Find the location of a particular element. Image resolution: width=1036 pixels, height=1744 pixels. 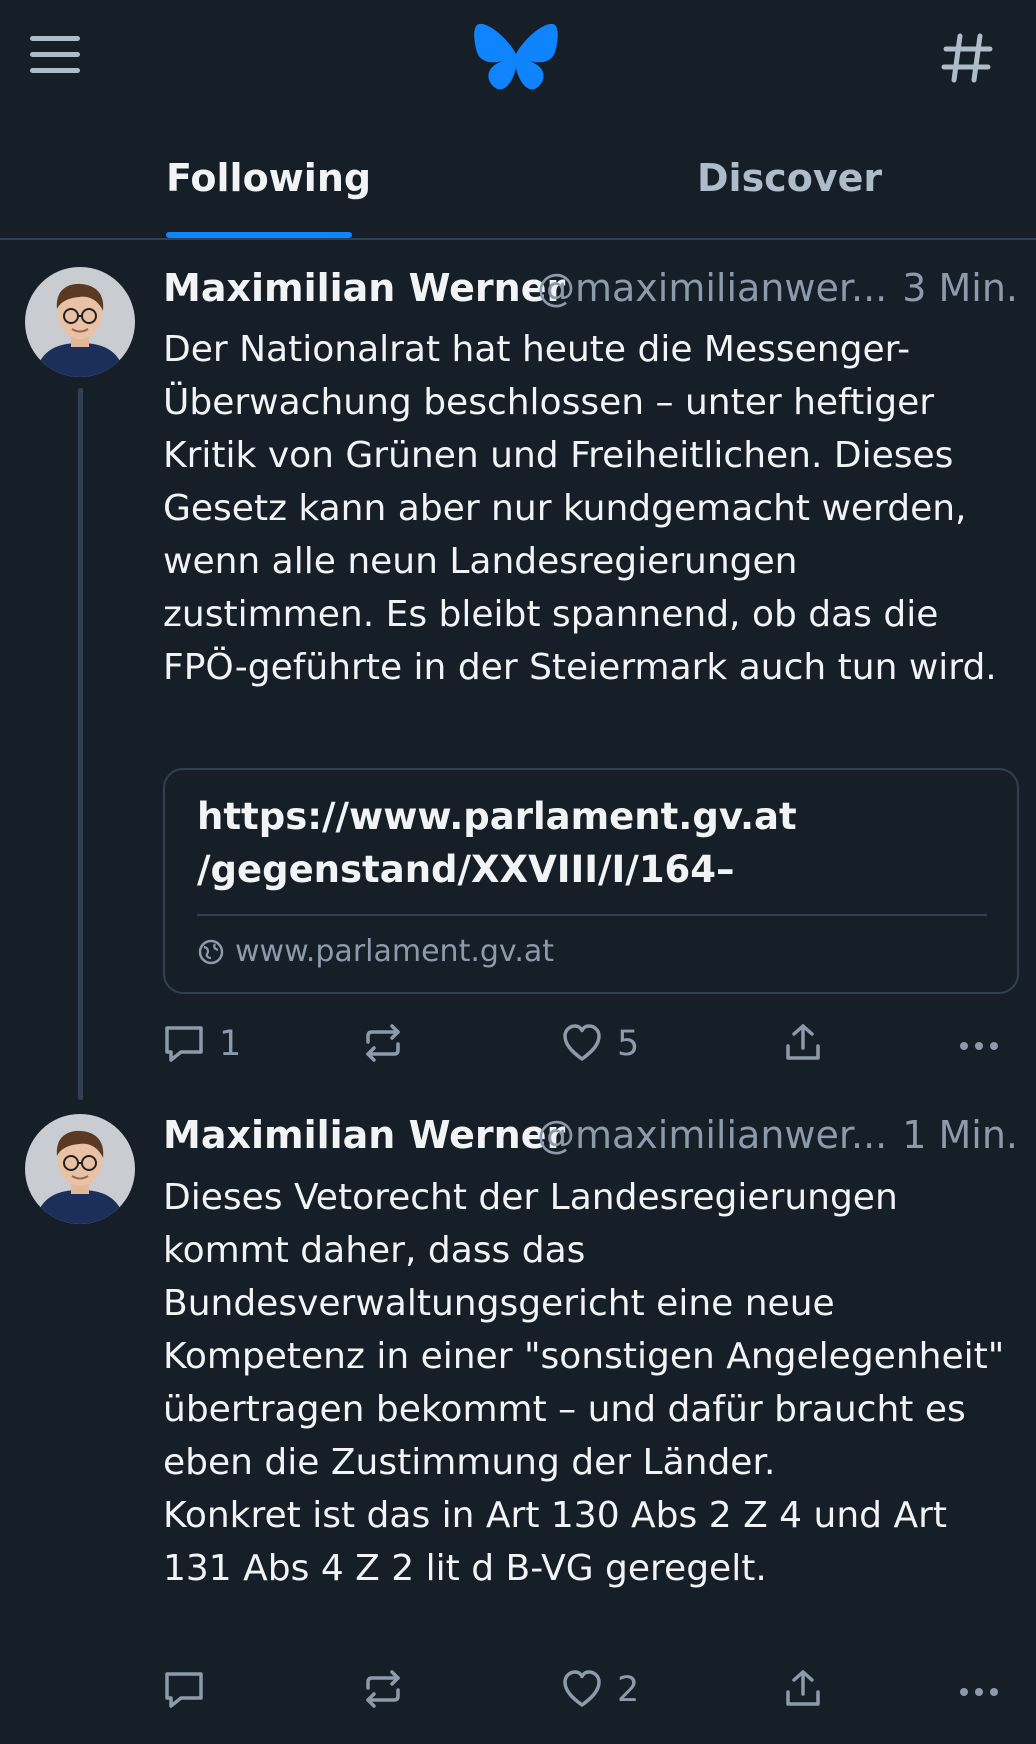

like-count: 5 is located at coordinates (628, 1044).